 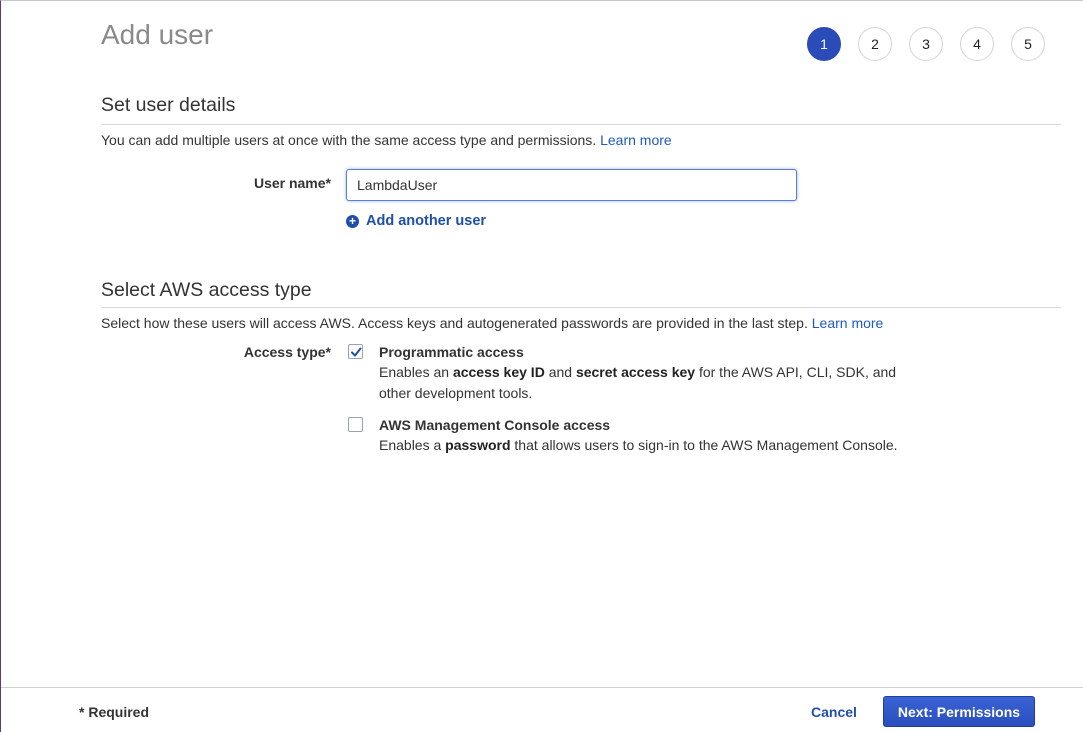 I want to click on desc-text: and, so click(x=560, y=372).